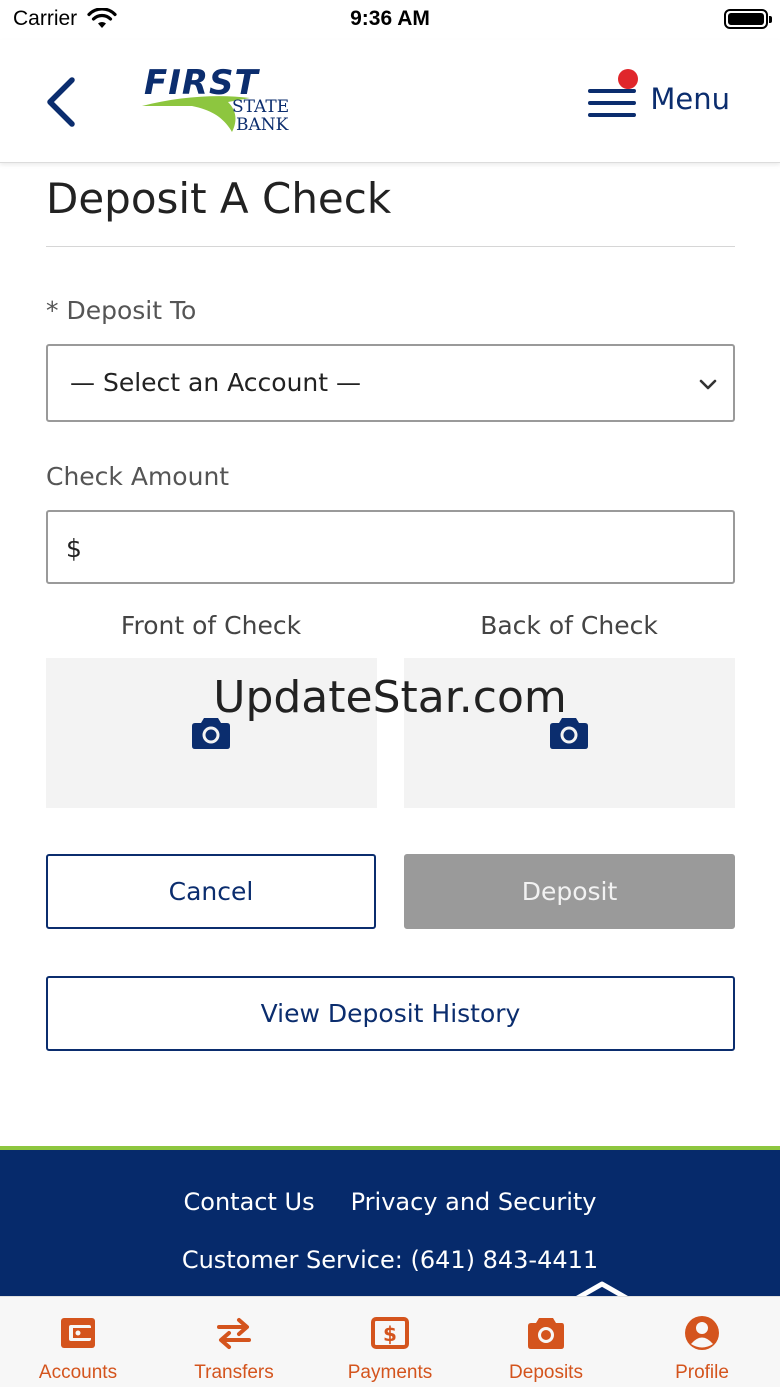  Describe the element at coordinates (78, 1372) in the screenshot. I see `tab-accounts-label: Accounts` at that location.